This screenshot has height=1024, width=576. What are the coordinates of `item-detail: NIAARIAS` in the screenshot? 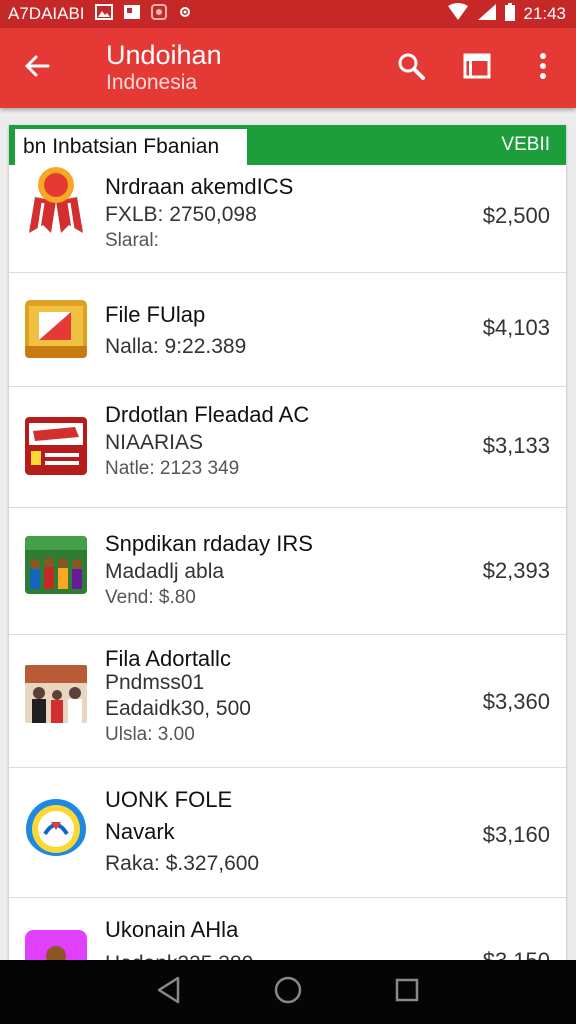 It's located at (154, 442).